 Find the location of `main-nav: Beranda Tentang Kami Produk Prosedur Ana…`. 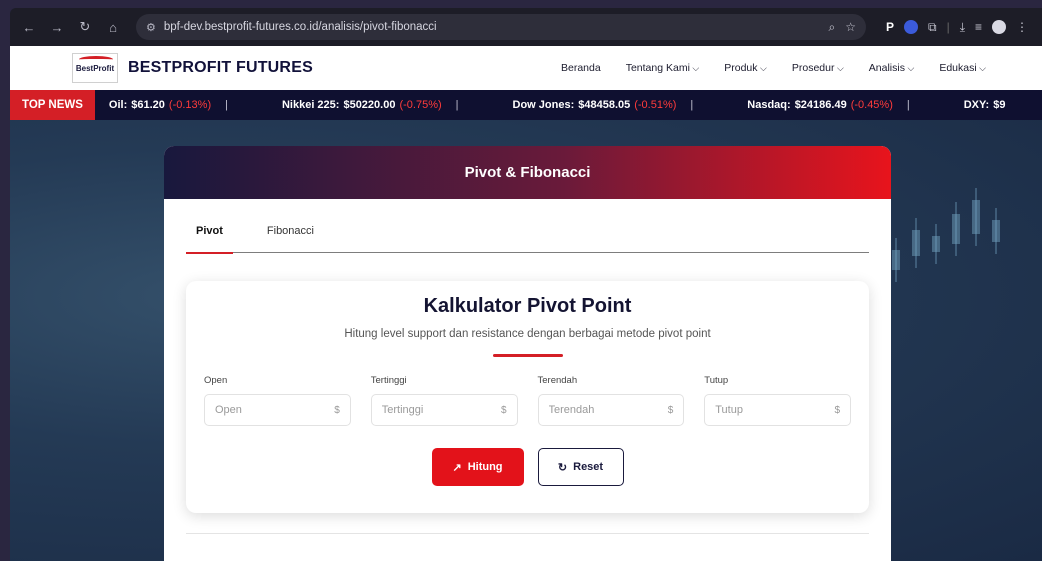

main-nav: Beranda Tentang Kami Produk Prosedur Ana… is located at coordinates (773, 68).